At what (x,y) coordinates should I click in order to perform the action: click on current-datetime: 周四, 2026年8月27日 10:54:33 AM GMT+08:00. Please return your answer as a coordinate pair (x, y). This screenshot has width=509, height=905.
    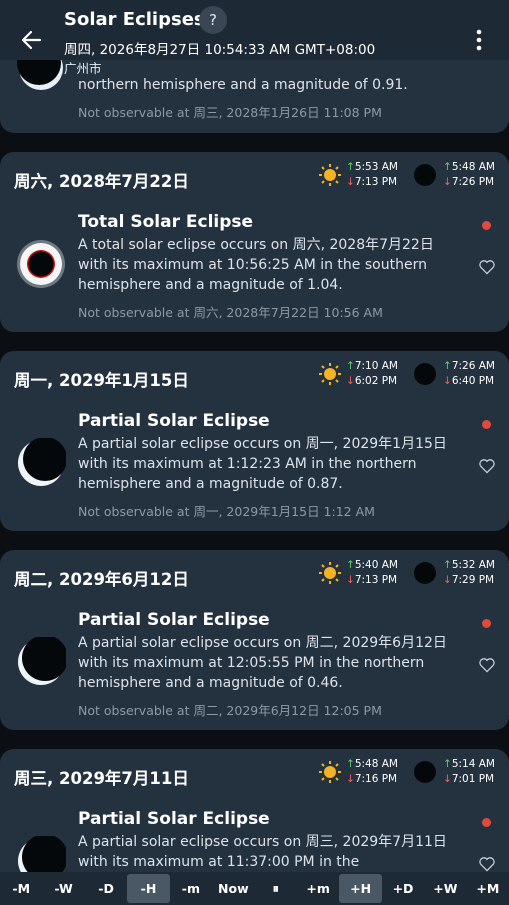
    Looking at the image, I should click on (220, 50).